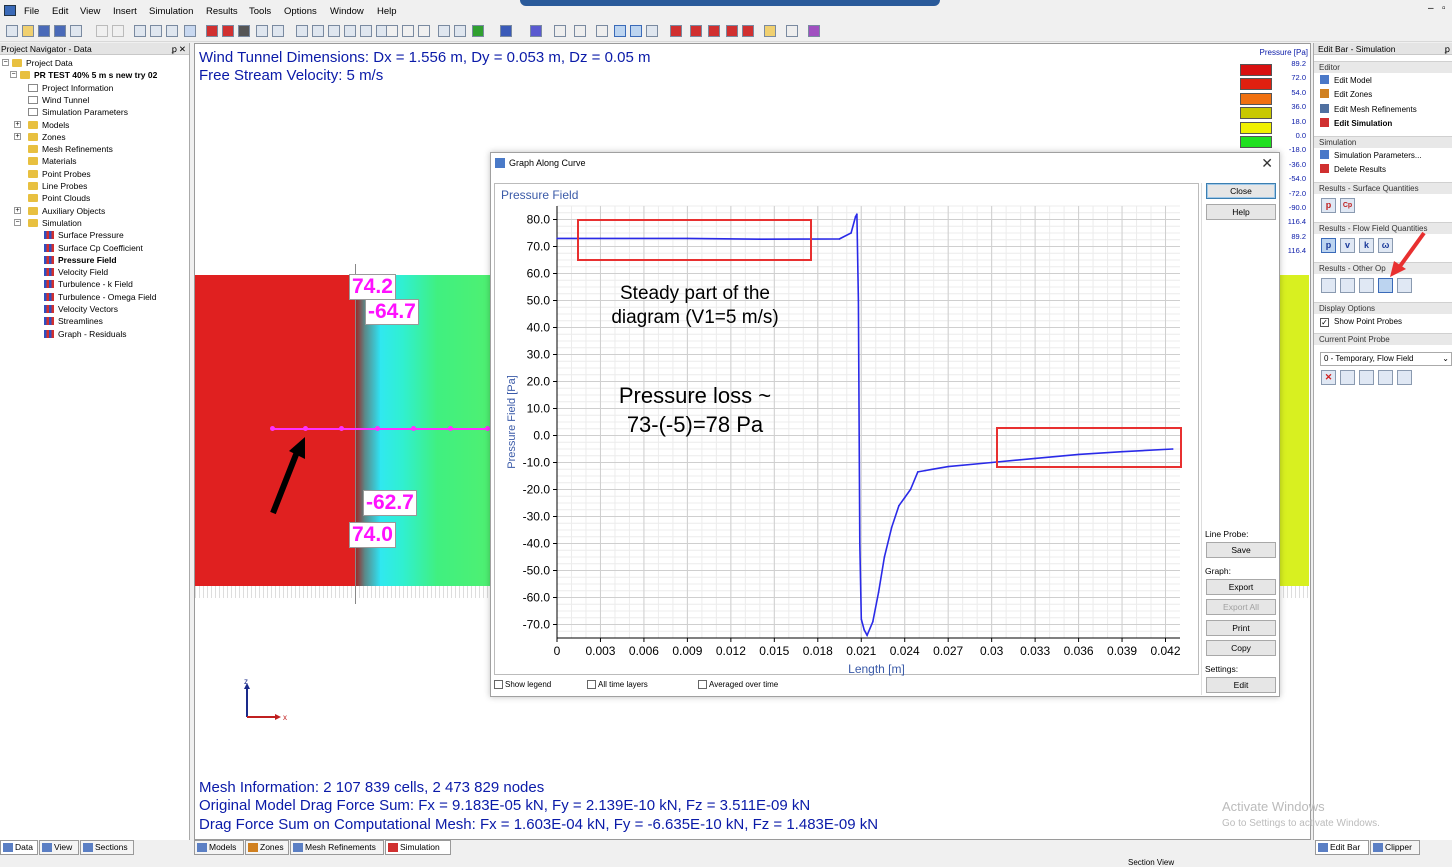 This screenshot has width=1452, height=867. What do you see at coordinates (1241, 212) in the screenshot?
I see `help-button: Help` at bounding box center [1241, 212].